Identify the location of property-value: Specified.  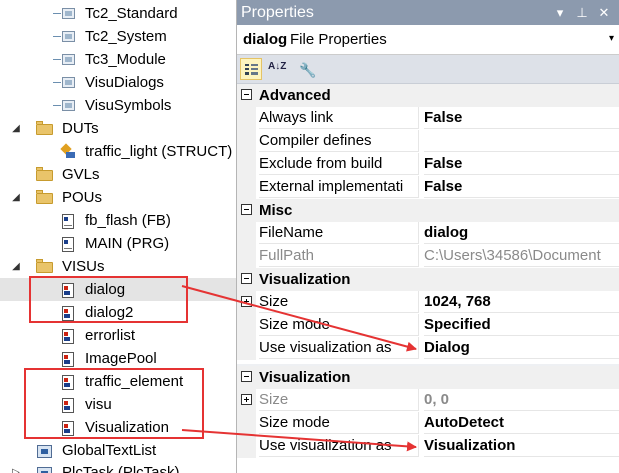
(521, 325).